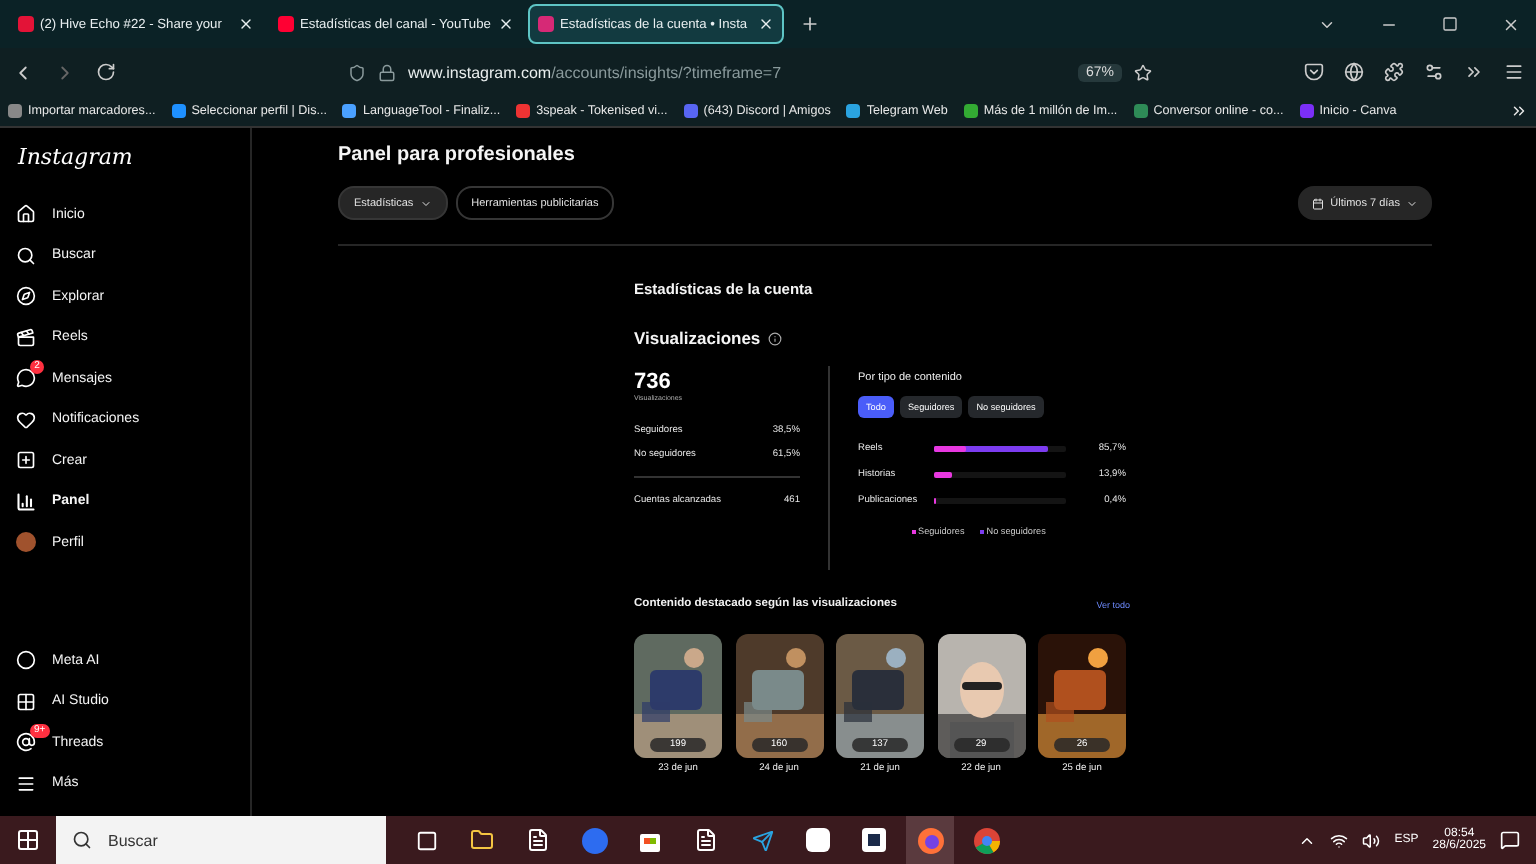  I want to click on firefox-icon, so click(930, 840).